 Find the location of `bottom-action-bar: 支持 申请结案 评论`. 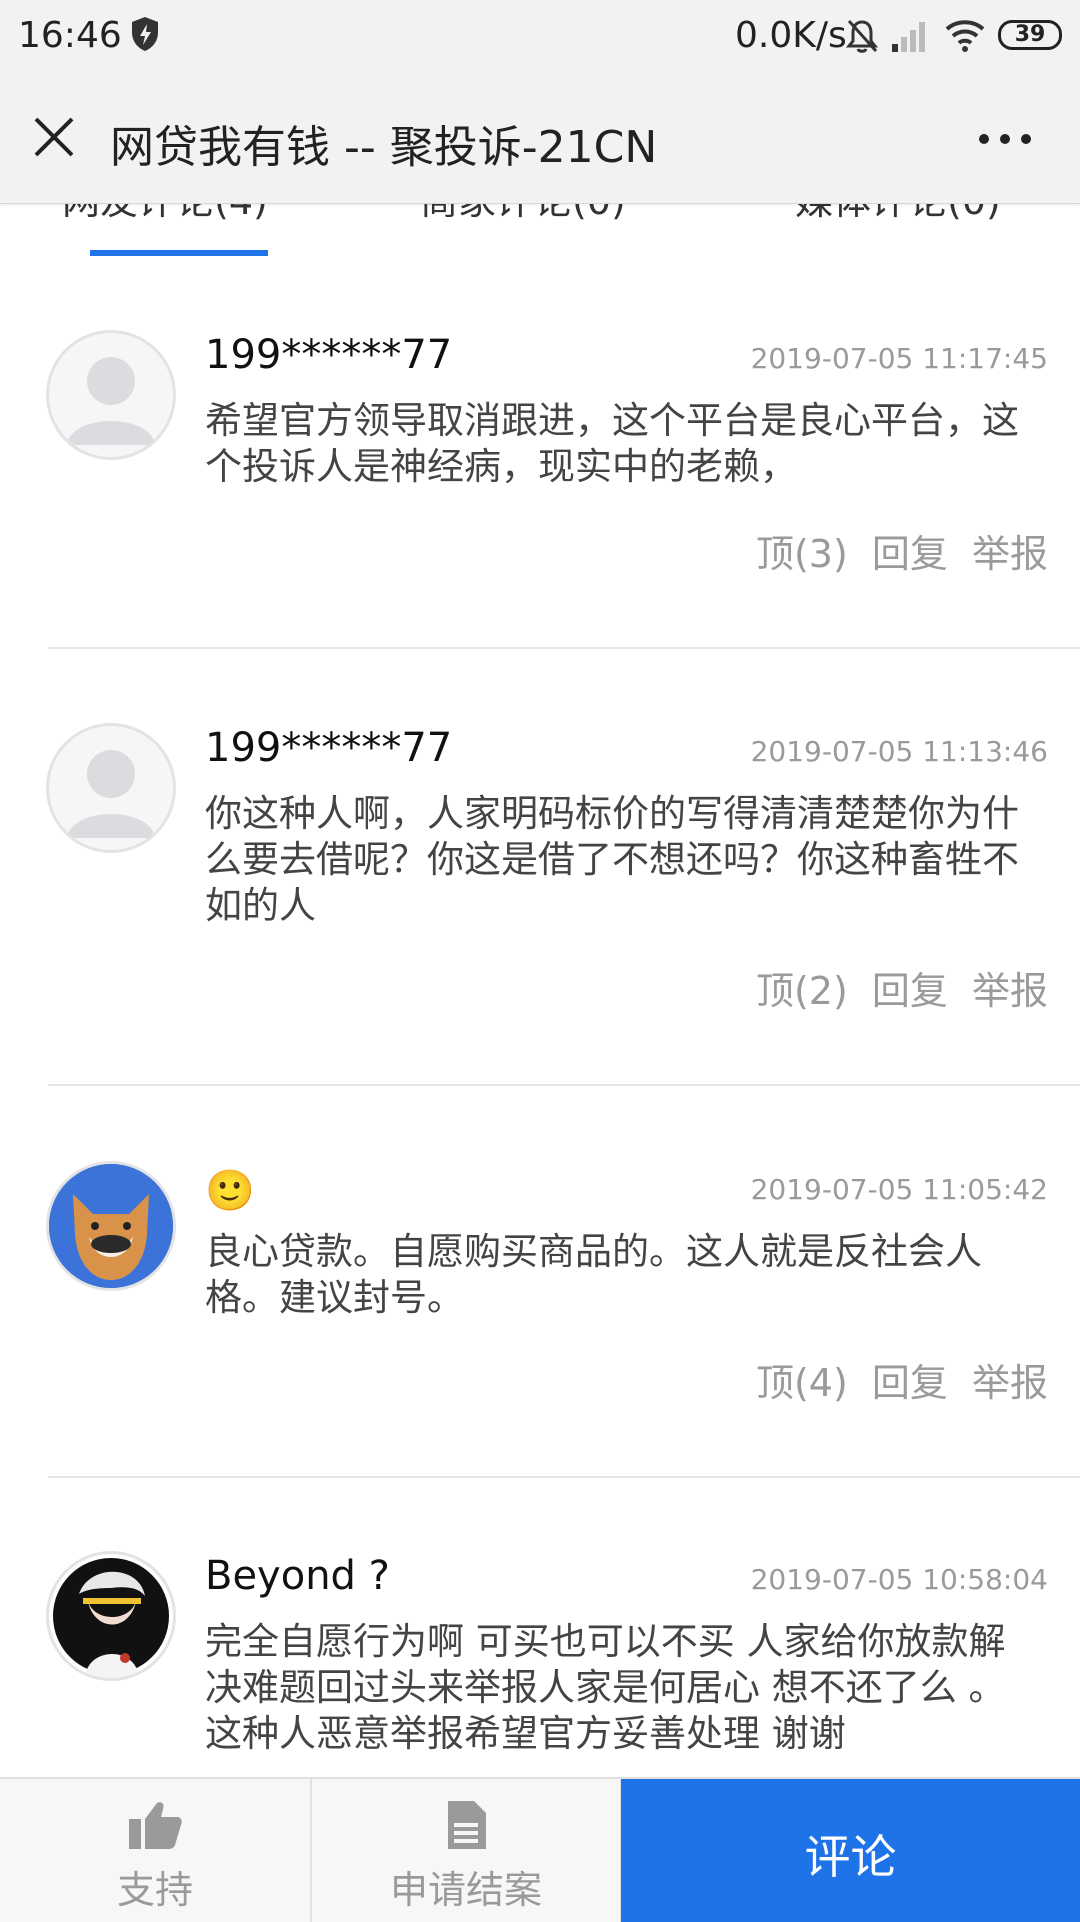

bottom-action-bar: 支持 申请结案 评论 is located at coordinates (540, 1849).